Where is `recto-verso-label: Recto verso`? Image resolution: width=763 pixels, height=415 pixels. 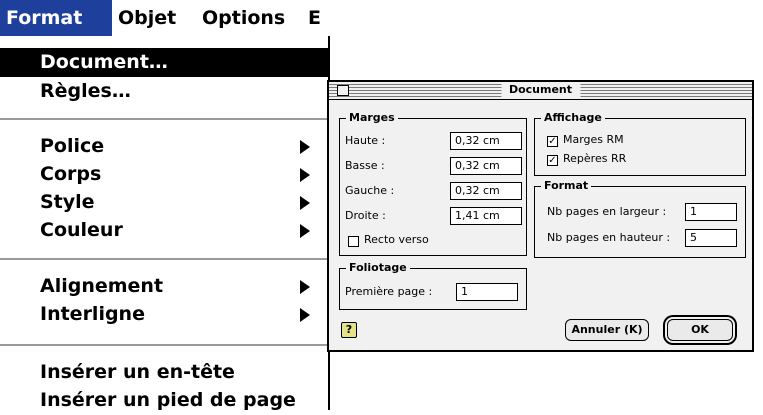 recto-verso-label: Recto verso is located at coordinates (396, 239).